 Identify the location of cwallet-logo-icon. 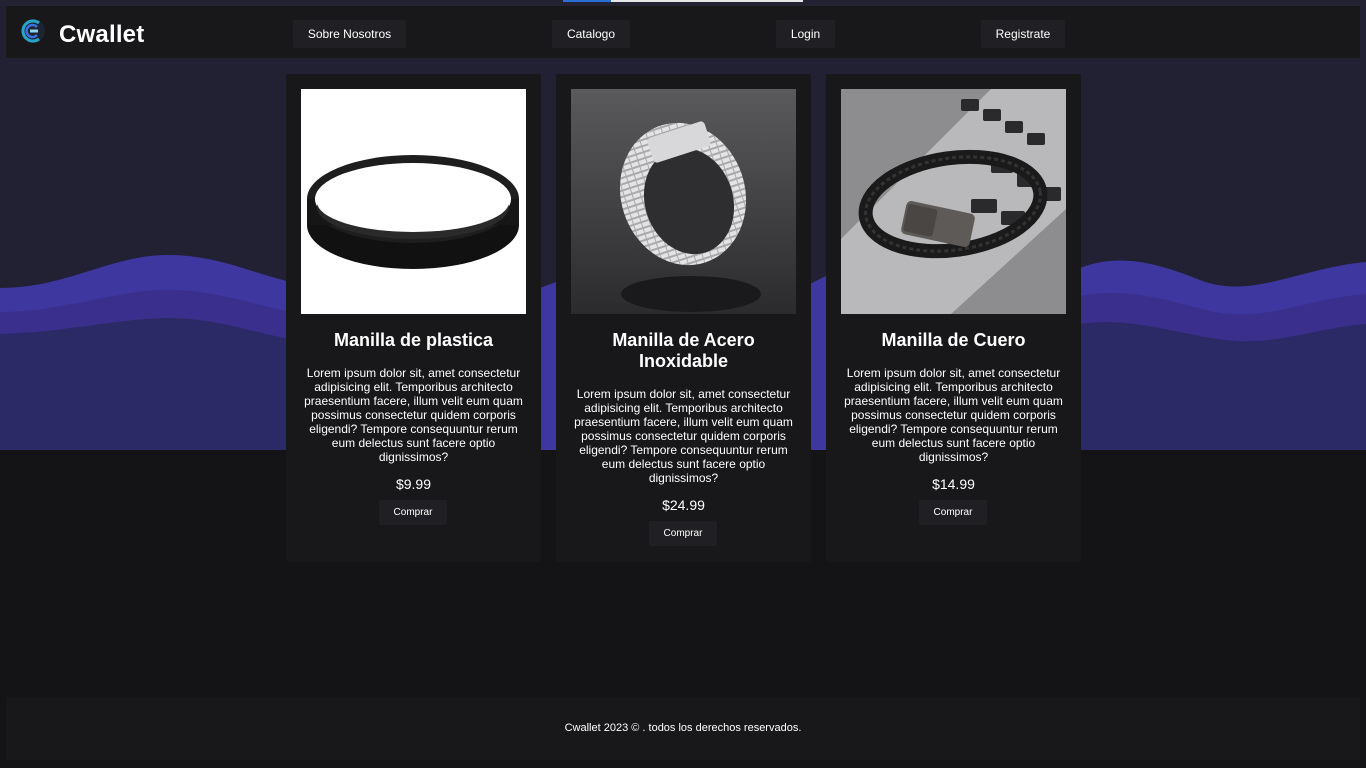
(33, 31).